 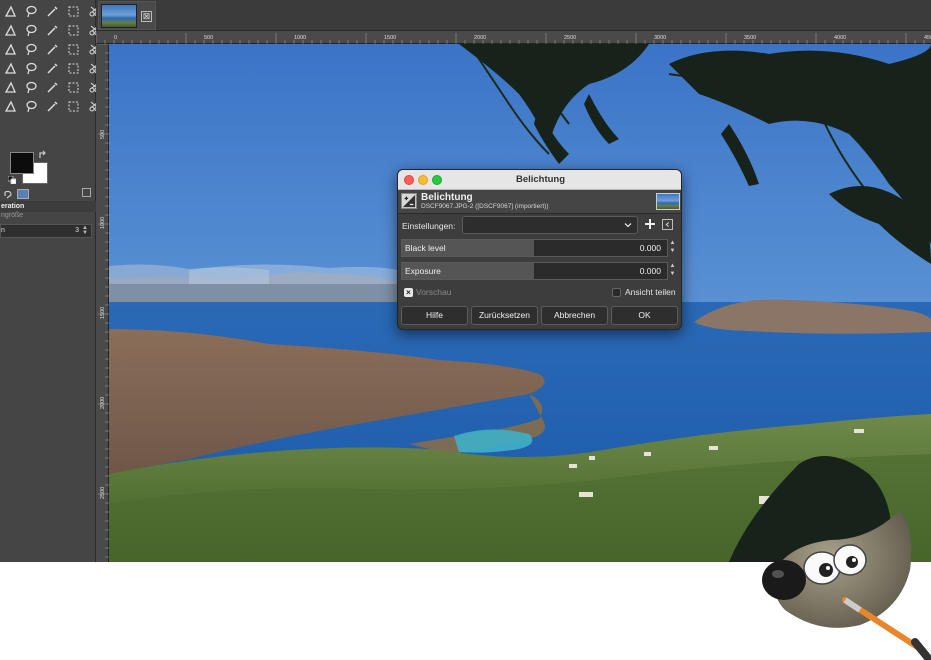 I want to click on layers-tab-icon, so click(x=23, y=194).